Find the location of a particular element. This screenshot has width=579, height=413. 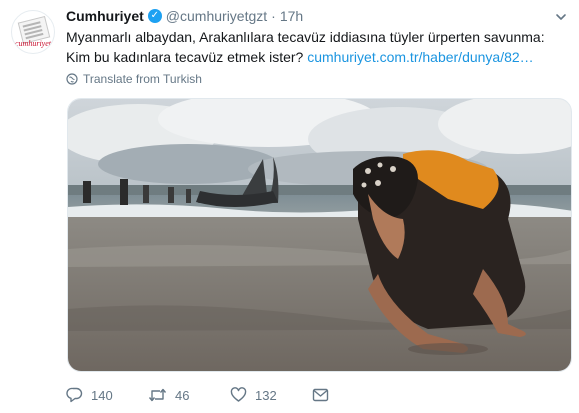

avatar: cumhuriyet is located at coordinates (33, 32).